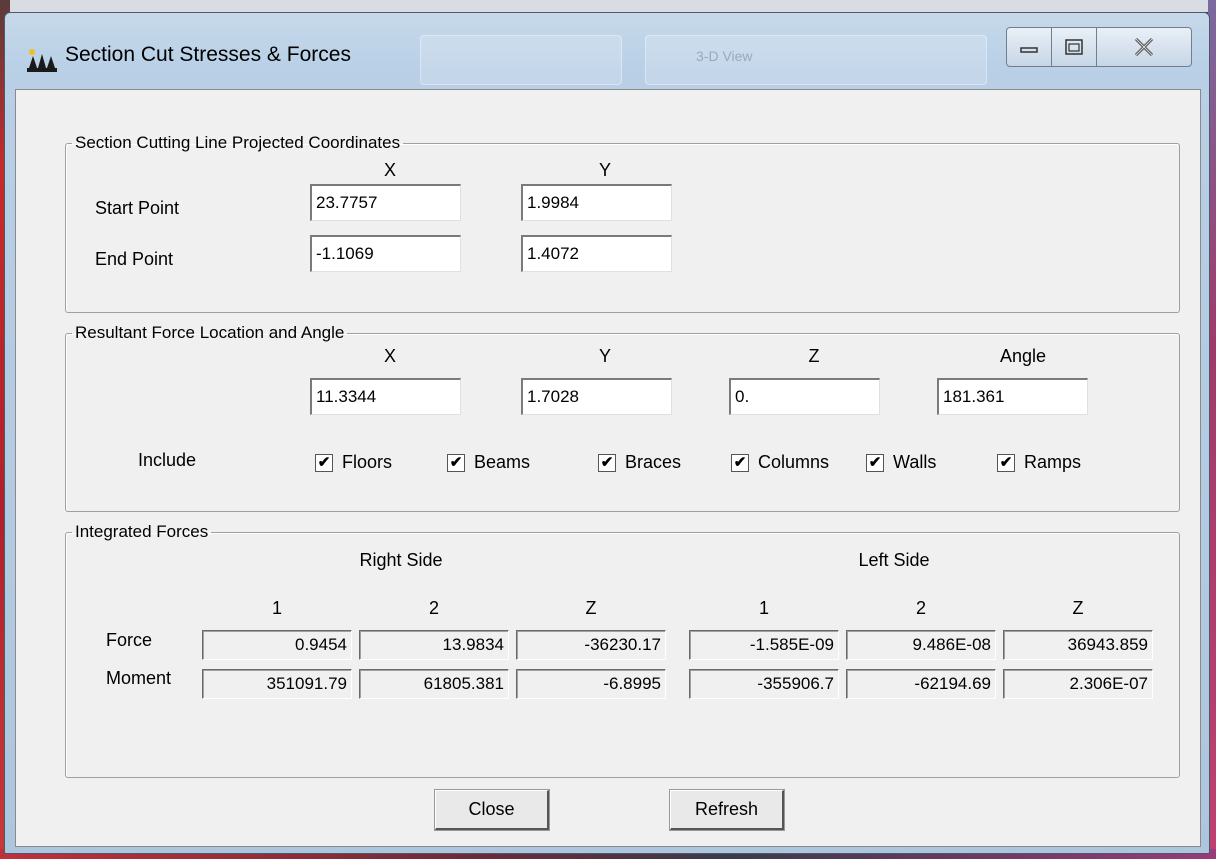 The height and width of the screenshot is (859, 1216). I want to click on moment-right-1: 351091.79, so click(277, 684).